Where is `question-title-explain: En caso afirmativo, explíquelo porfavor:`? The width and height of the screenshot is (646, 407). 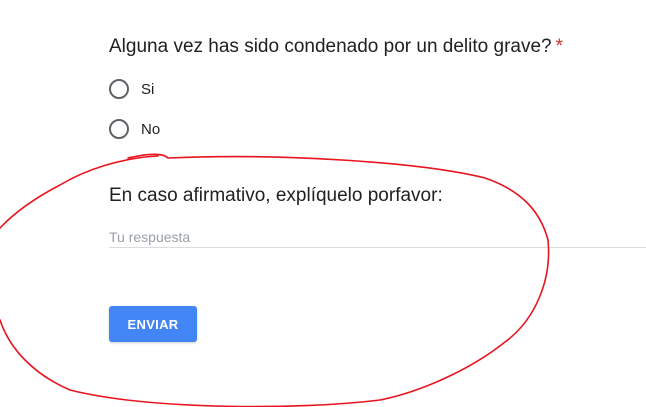 question-title-explain: En caso afirmativo, explíquelo porfavor: is located at coordinates (276, 195).